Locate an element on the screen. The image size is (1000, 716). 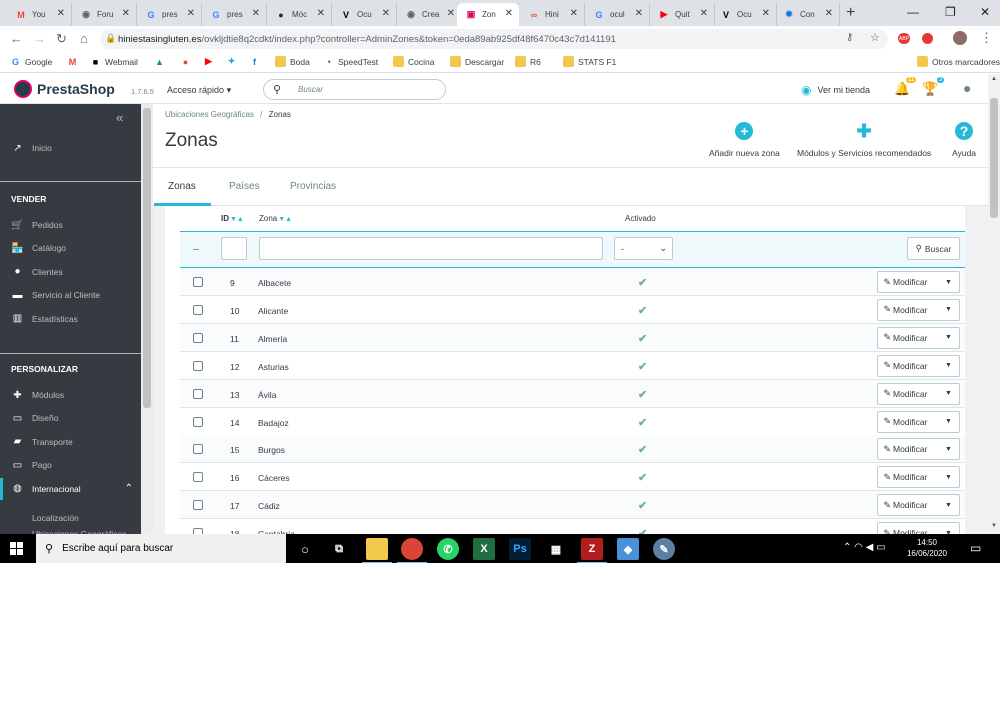
profile-avatar is located at coordinates (960, 38).